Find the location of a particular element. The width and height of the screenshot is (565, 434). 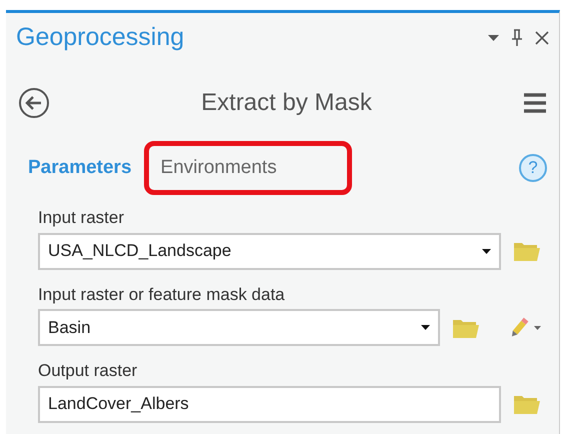

parameter-label: Output raster is located at coordinates (88, 371).